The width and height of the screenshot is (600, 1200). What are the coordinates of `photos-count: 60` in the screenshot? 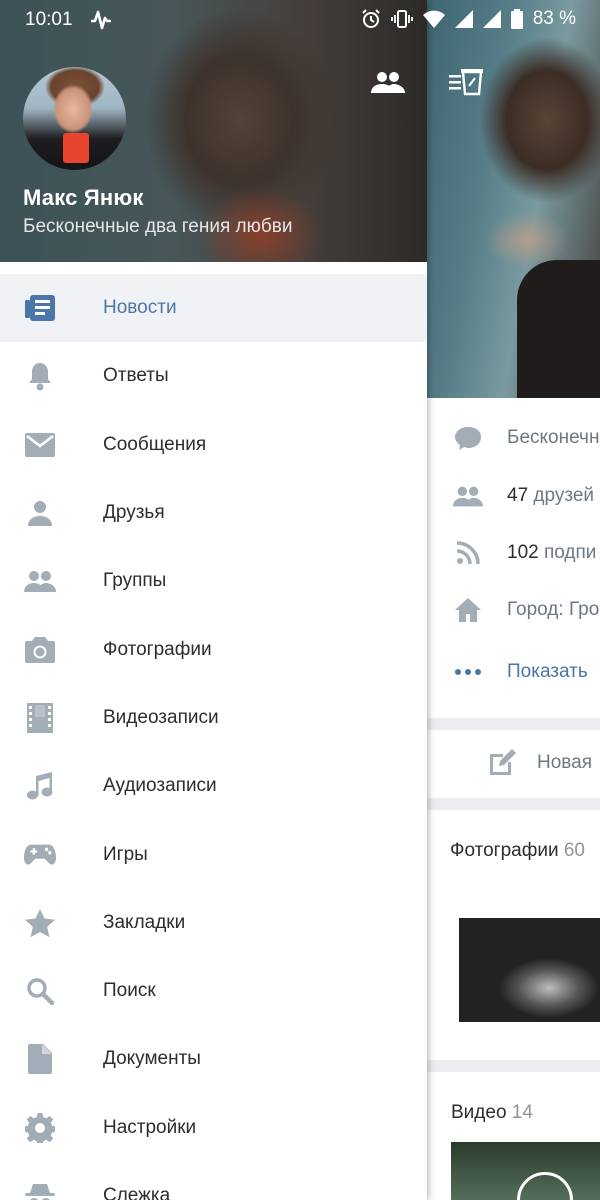 It's located at (574, 850).